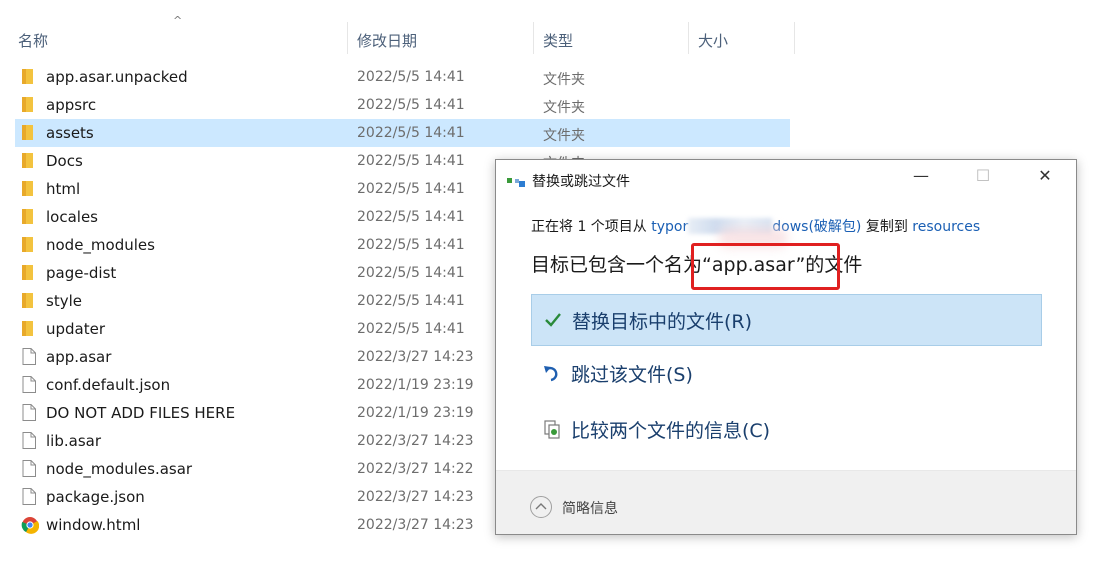  What do you see at coordinates (141, 413) in the screenshot?
I see `file-name: DO NOT ADD FILES HERE` at bounding box center [141, 413].